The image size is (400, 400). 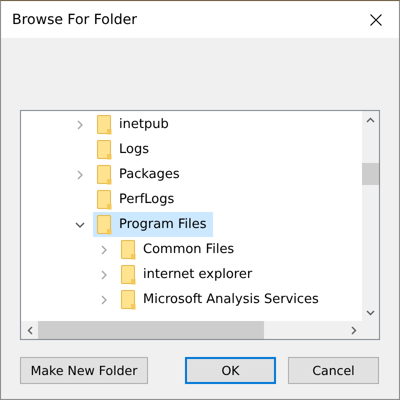 I want to click on tree-item: Common Files, so click(x=178, y=249).